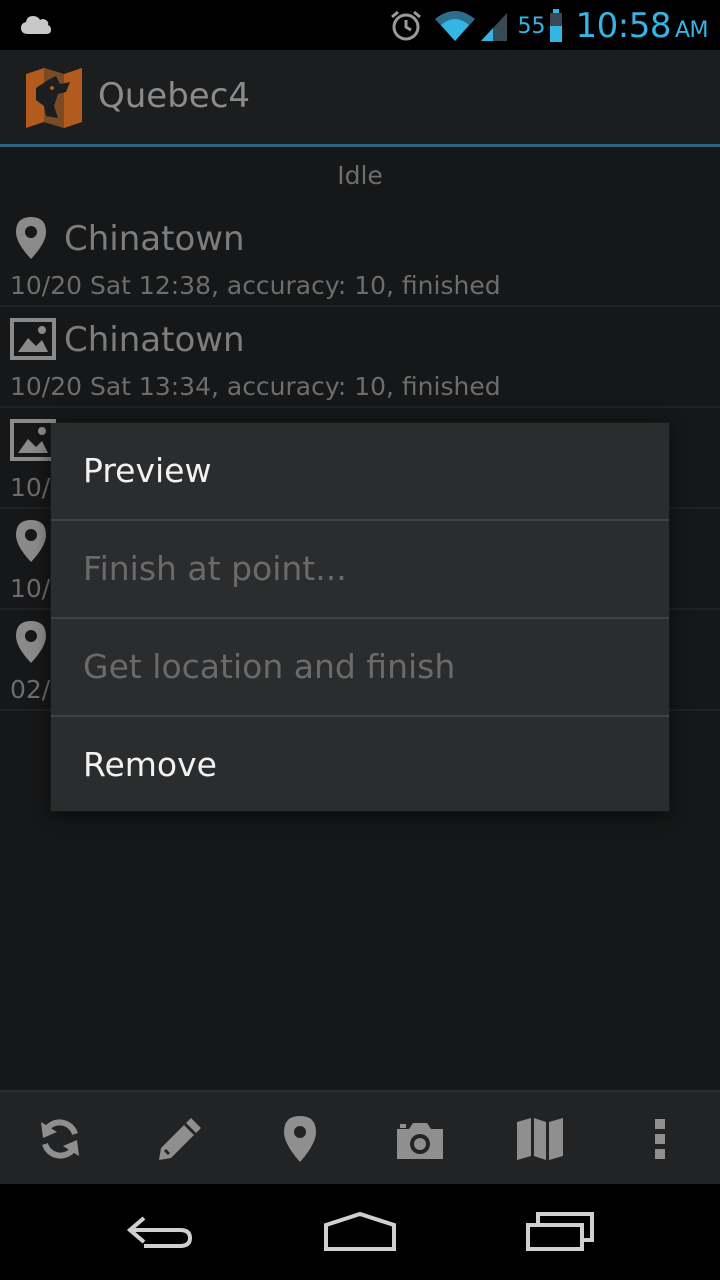 The image size is (720, 1280). What do you see at coordinates (255, 285) in the screenshot?
I see `list-item-subtitle: 10/20 Sat 12:38, accuracy: 10, finished` at bounding box center [255, 285].